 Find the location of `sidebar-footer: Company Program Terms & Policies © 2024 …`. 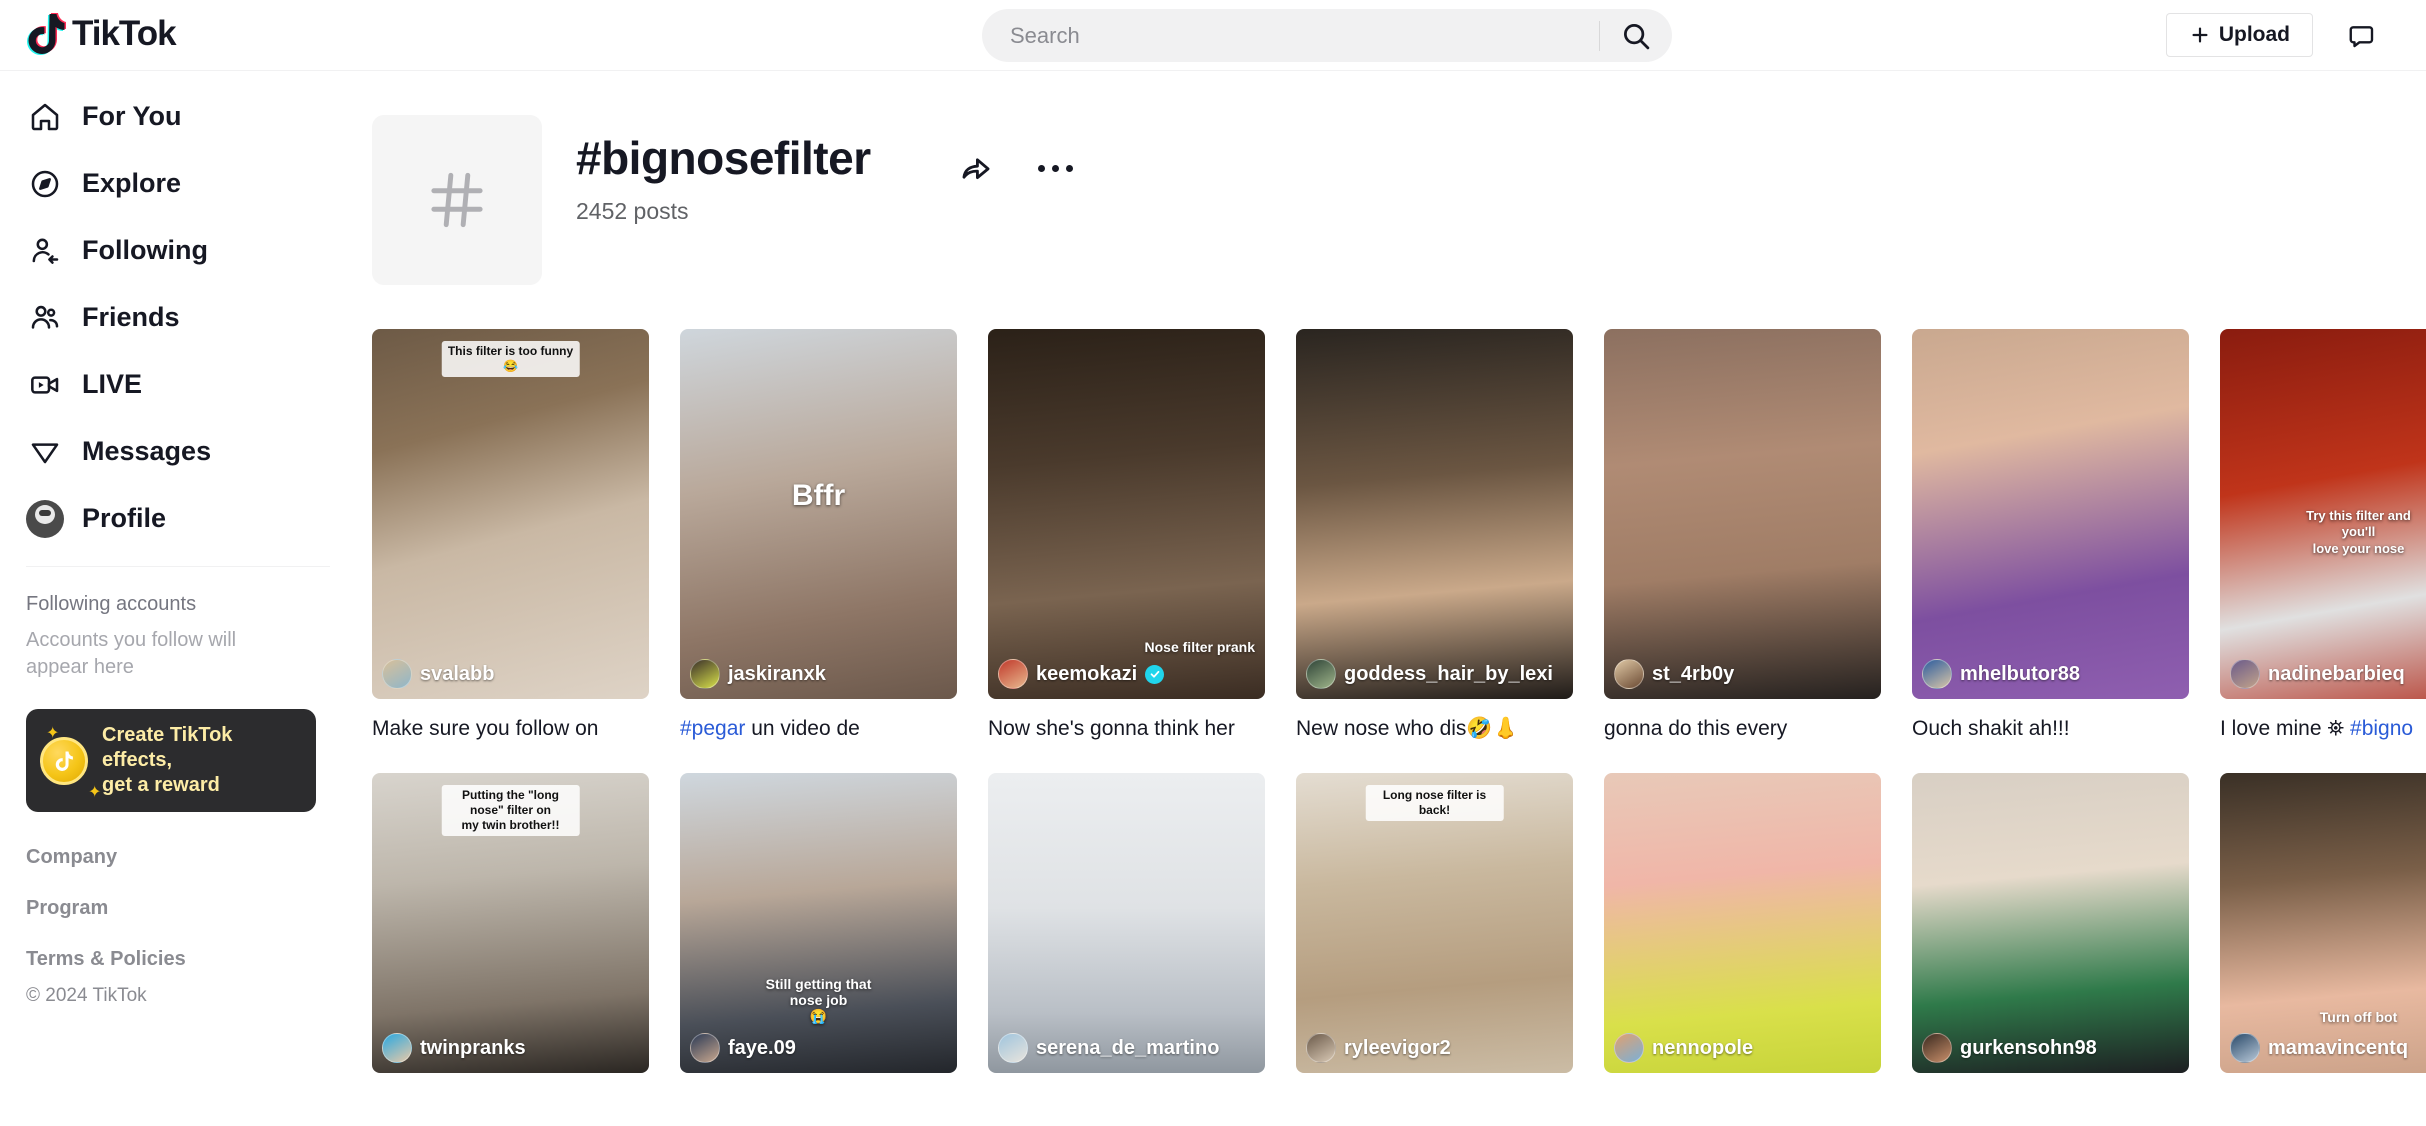

sidebar-footer: Company Program Terms & Policies © 2024 … is located at coordinates (178, 909).